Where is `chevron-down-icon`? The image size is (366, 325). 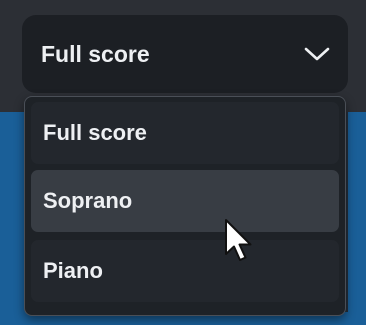 chevron-down-icon is located at coordinates (317, 54).